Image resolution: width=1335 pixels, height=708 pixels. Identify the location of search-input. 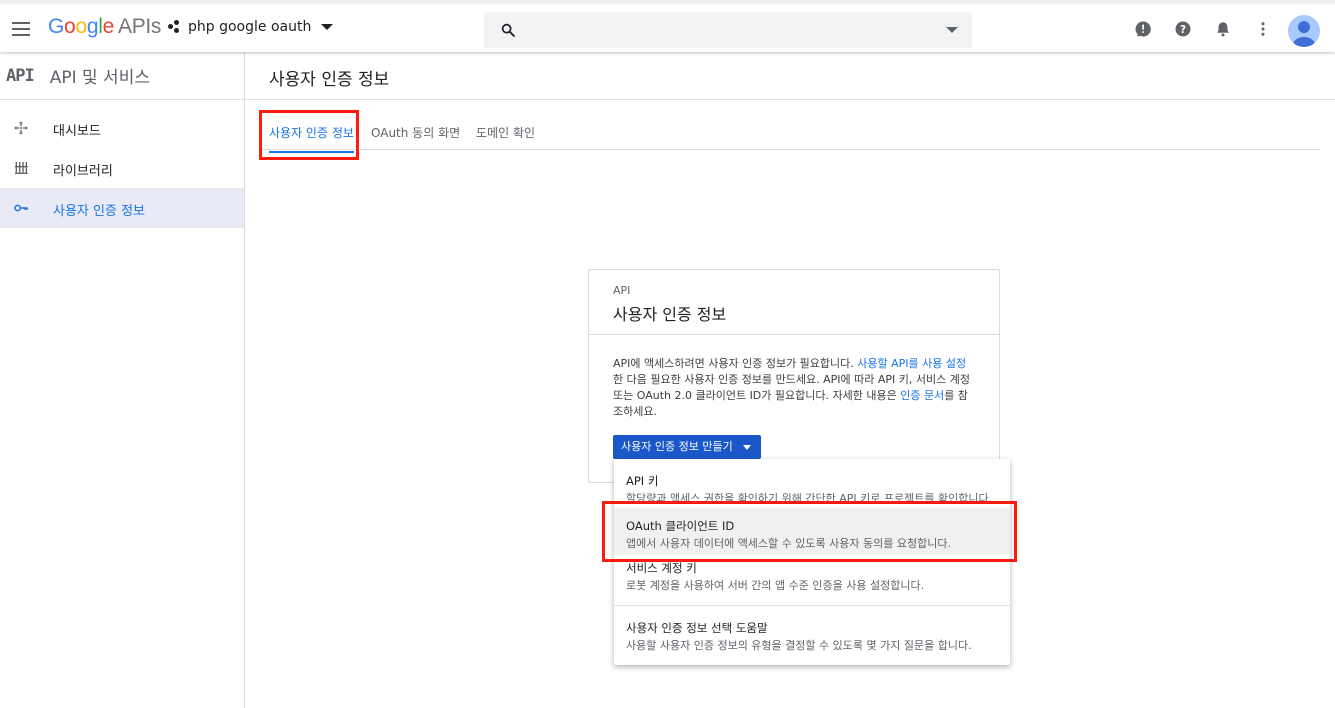
(723, 30).